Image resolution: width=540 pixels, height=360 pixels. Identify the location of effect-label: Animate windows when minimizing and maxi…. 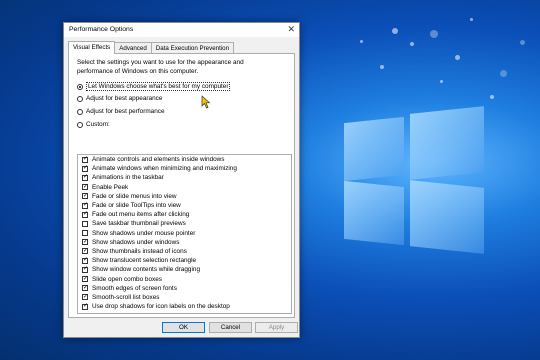
(164, 169).